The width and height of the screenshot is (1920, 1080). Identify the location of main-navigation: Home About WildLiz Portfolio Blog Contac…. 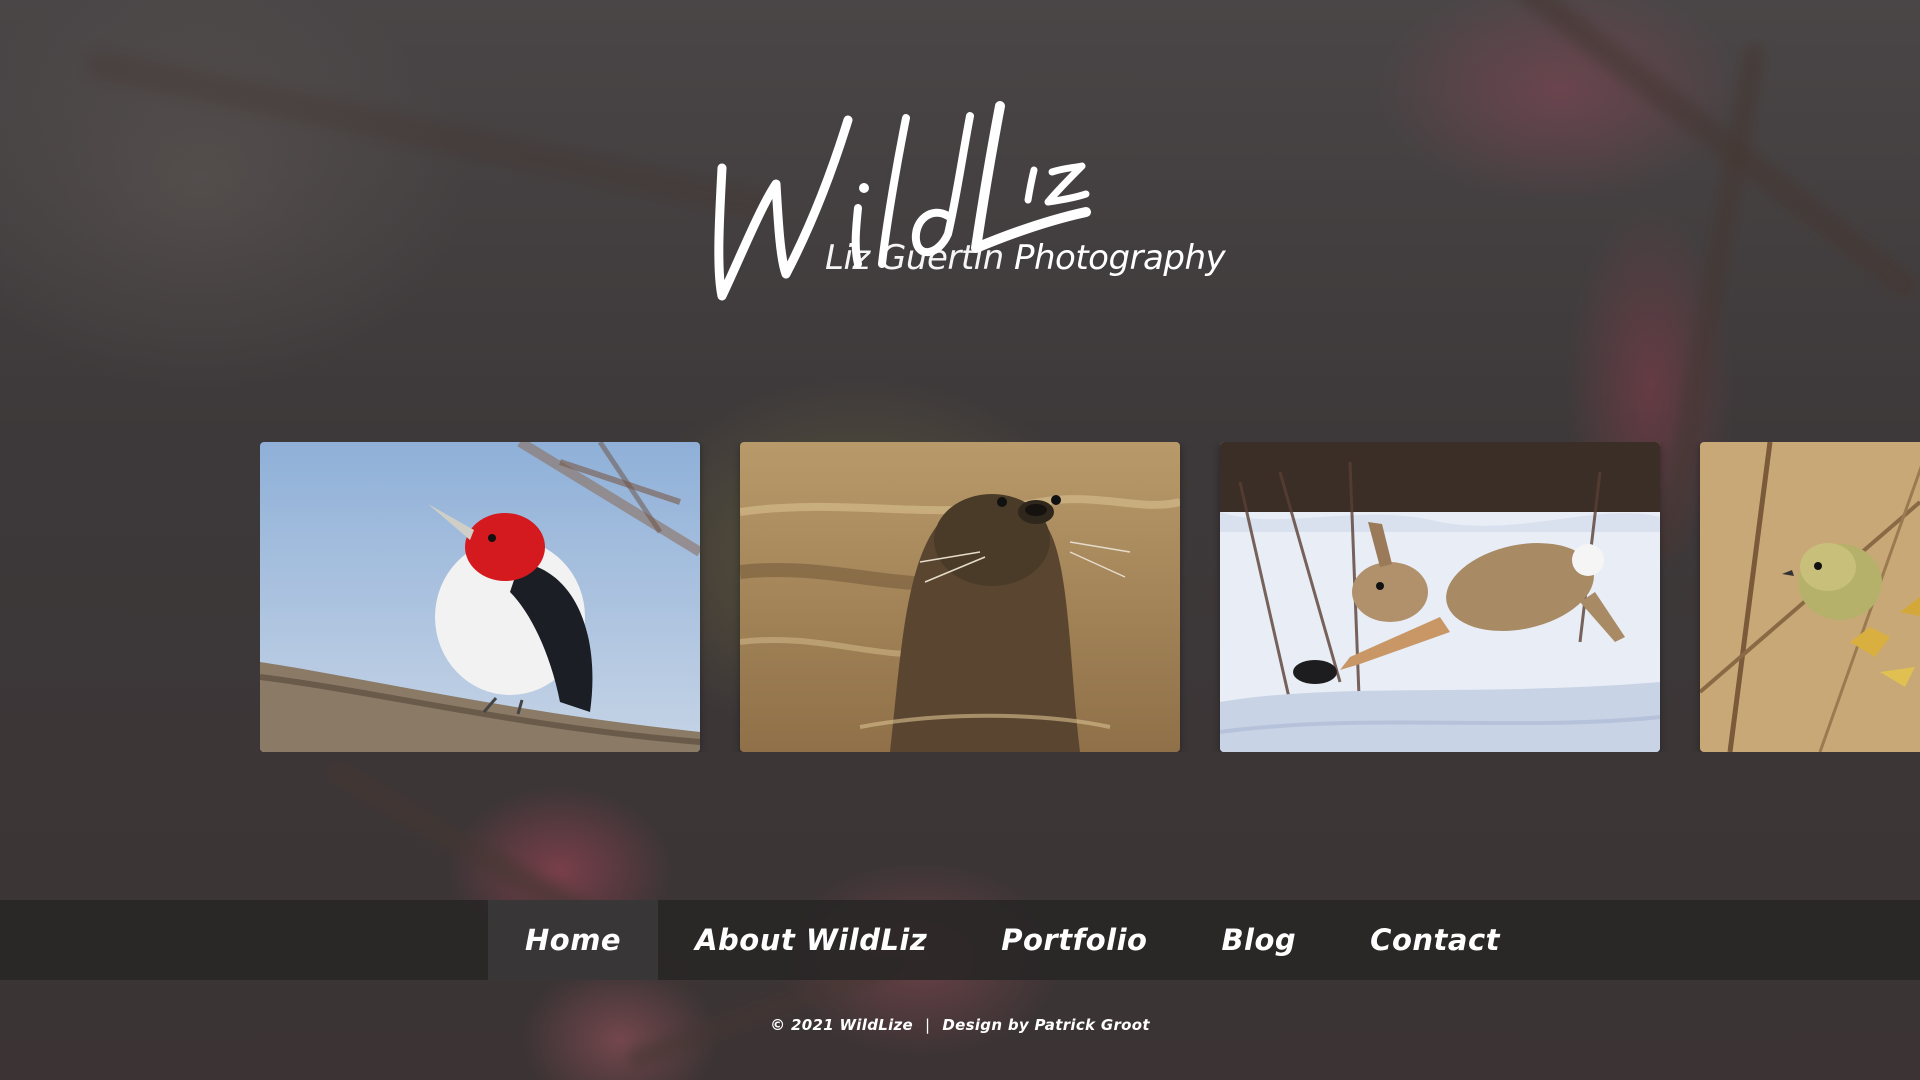
(960, 940).